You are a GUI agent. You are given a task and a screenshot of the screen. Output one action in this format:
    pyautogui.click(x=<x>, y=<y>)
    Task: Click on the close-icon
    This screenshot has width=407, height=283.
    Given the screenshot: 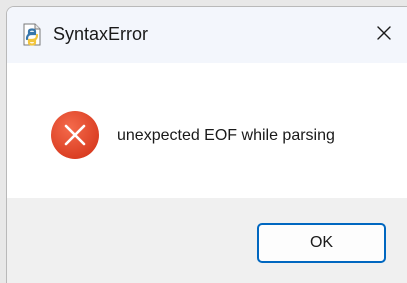 What is the action you would take?
    pyautogui.click(x=384, y=35)
    